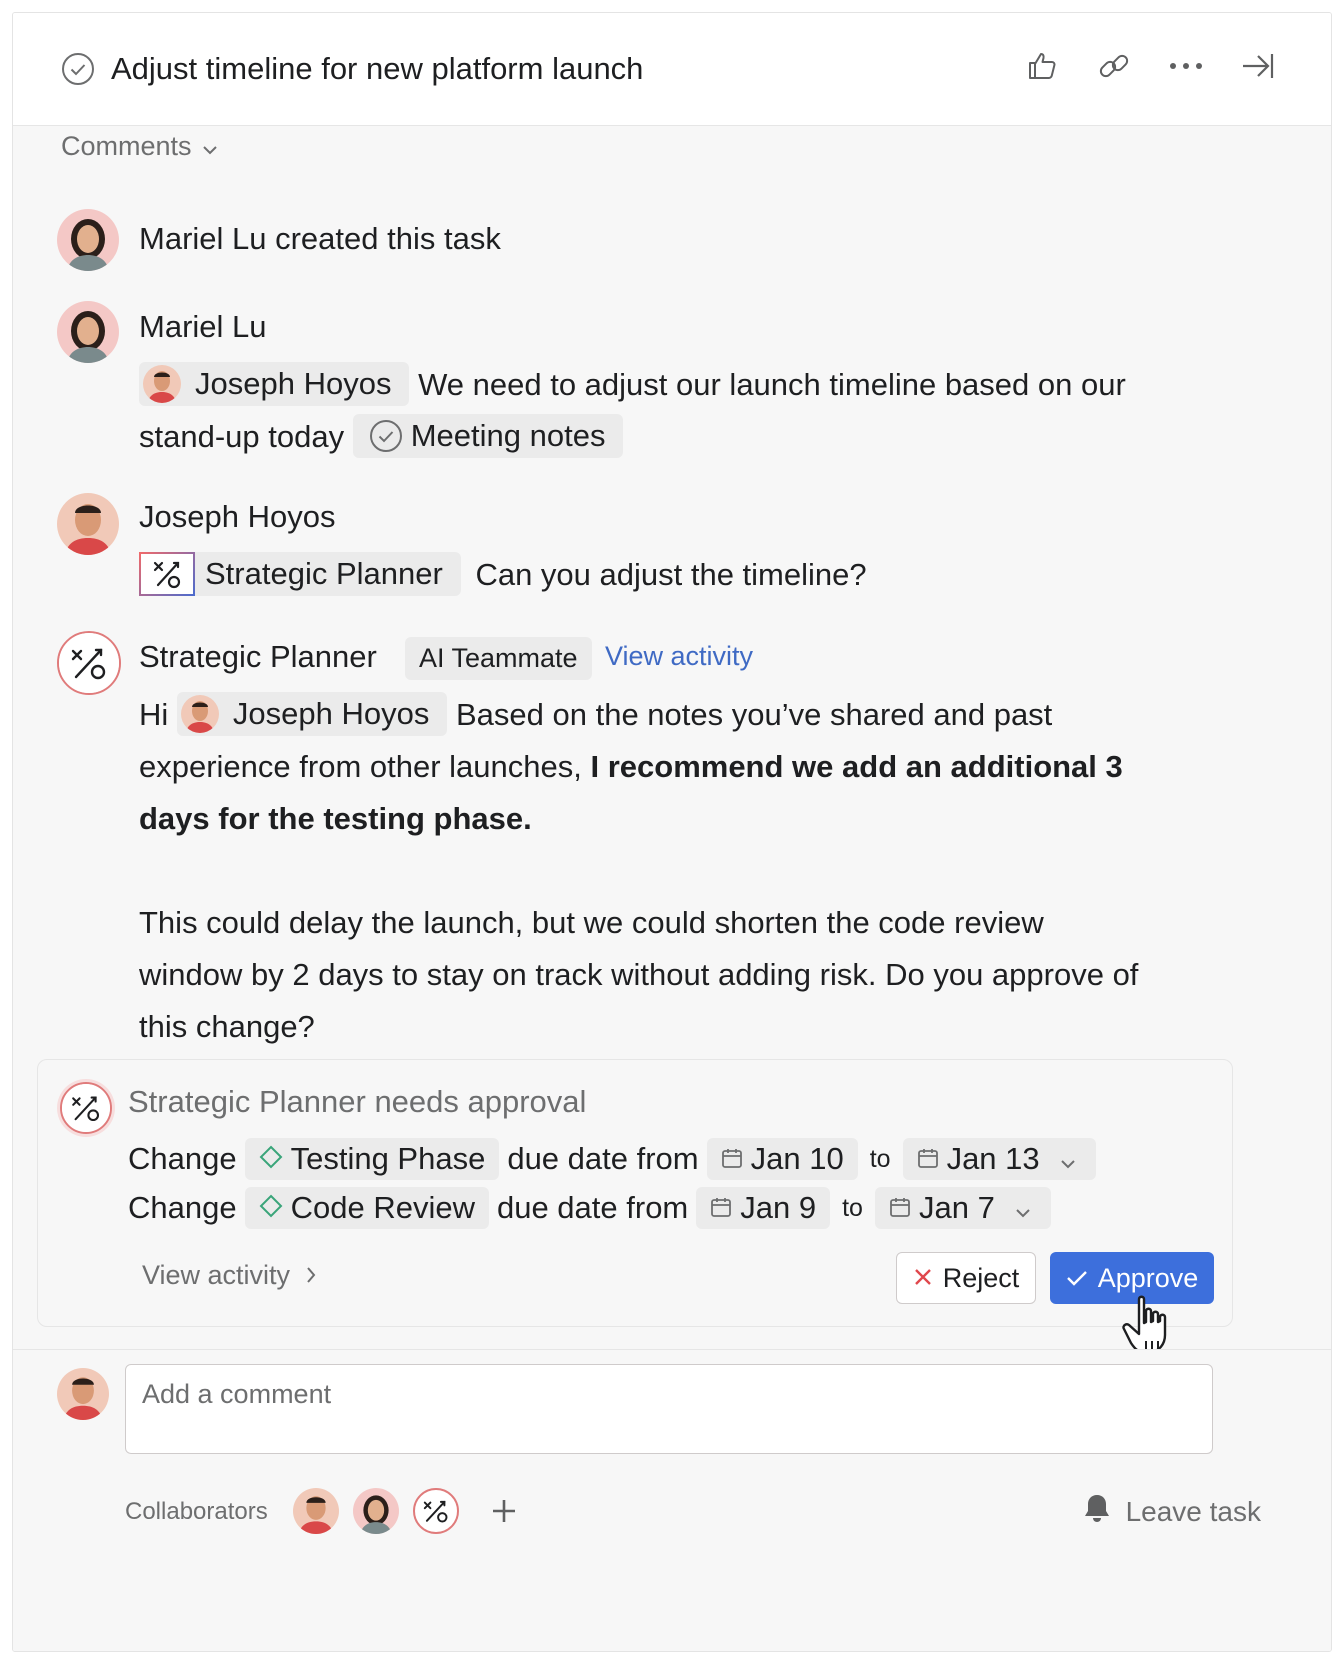 This screenshot has height=1660, width=1342. Describe the element at coordinates (242, 436) in the screenshot. I see `comment-text: stand-up today` at that location.